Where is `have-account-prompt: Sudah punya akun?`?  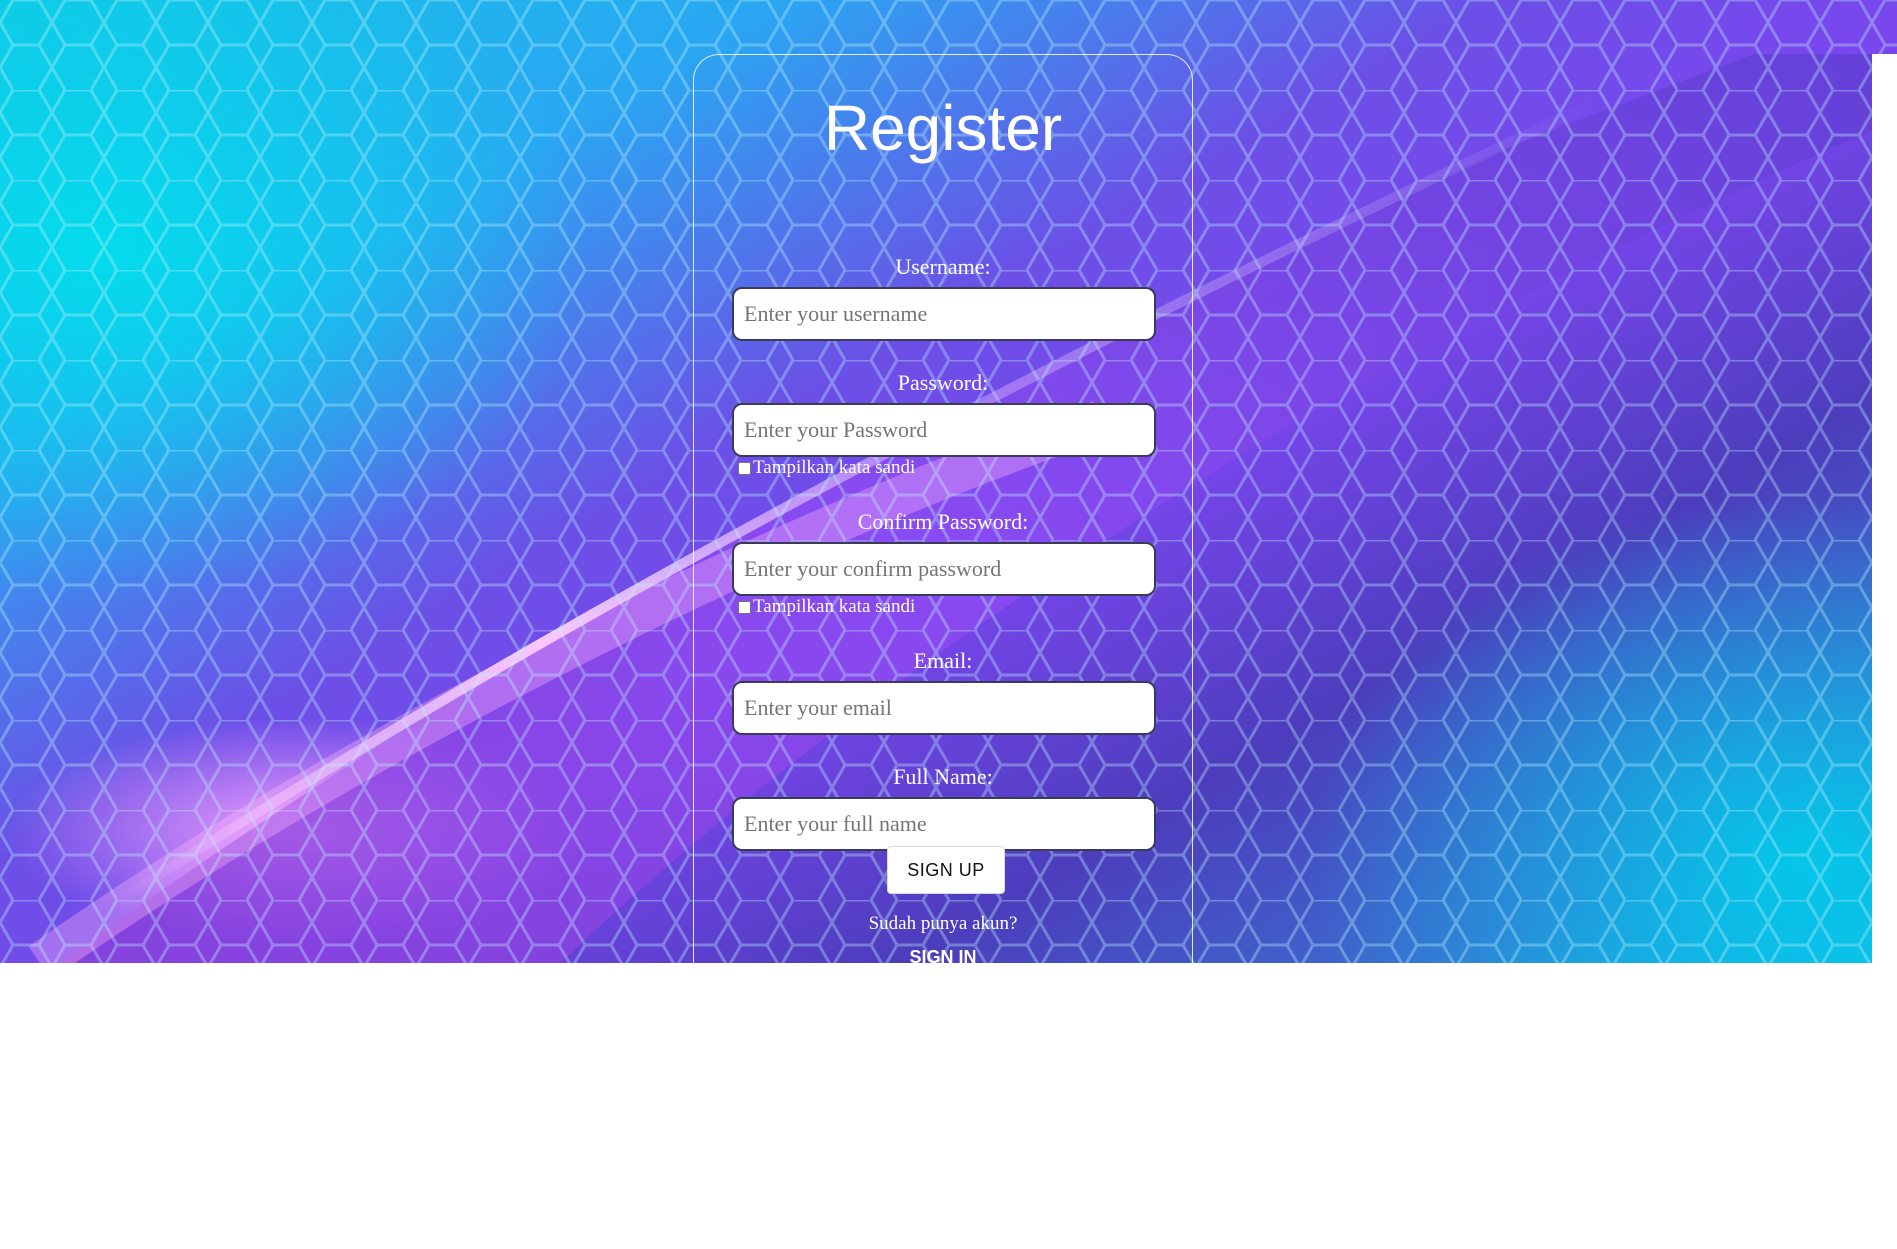
have-account-prompt: Sudah punya akun? is located at coordinates (943, 923).